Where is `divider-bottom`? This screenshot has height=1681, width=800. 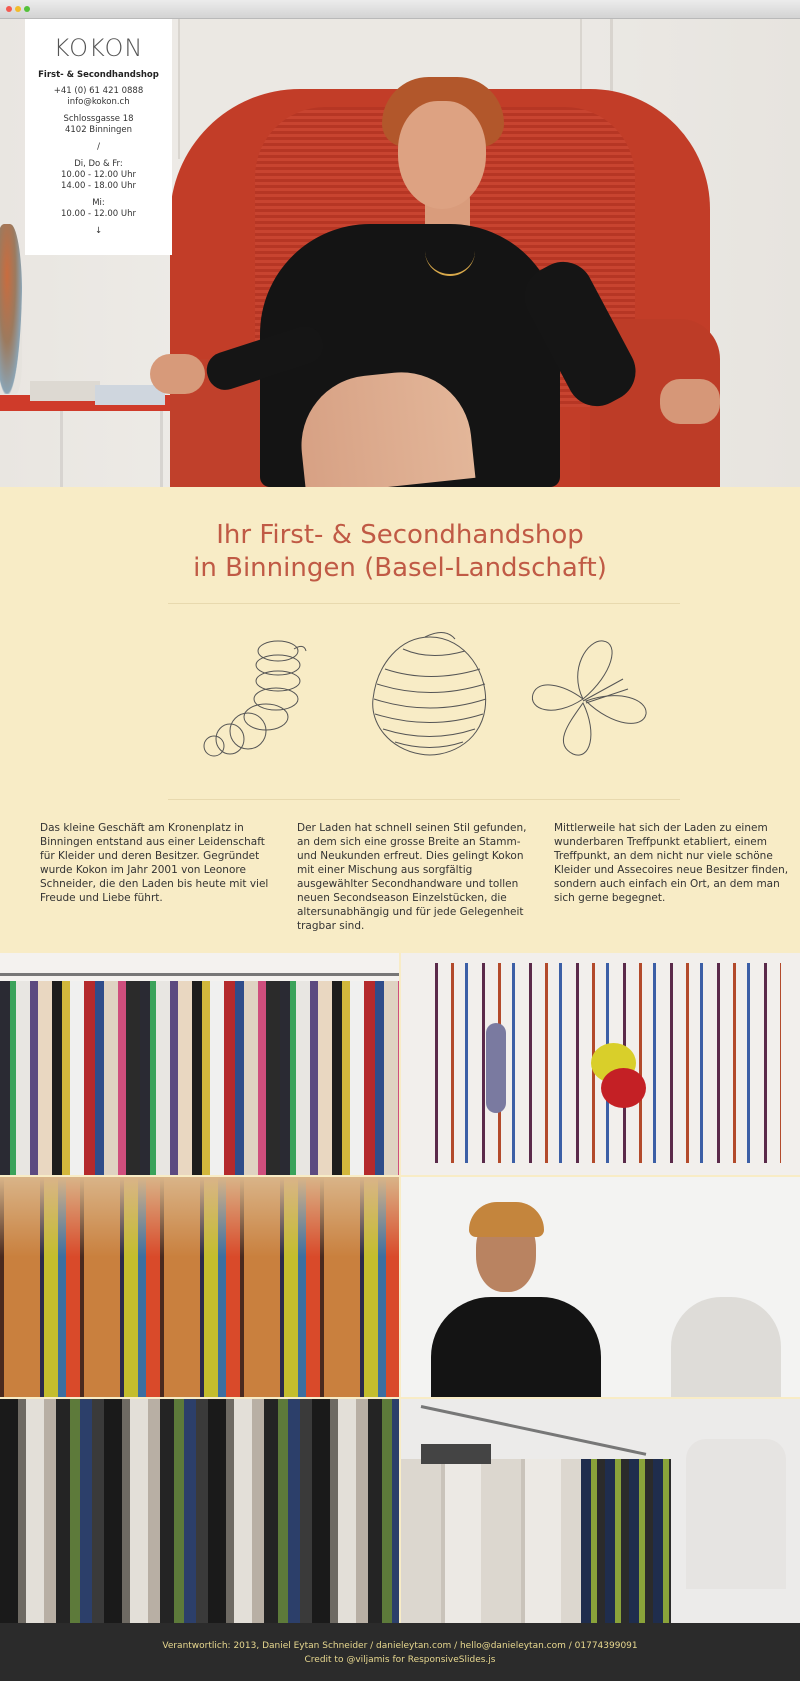 divider-bottom is located at coordinates (424, 799).